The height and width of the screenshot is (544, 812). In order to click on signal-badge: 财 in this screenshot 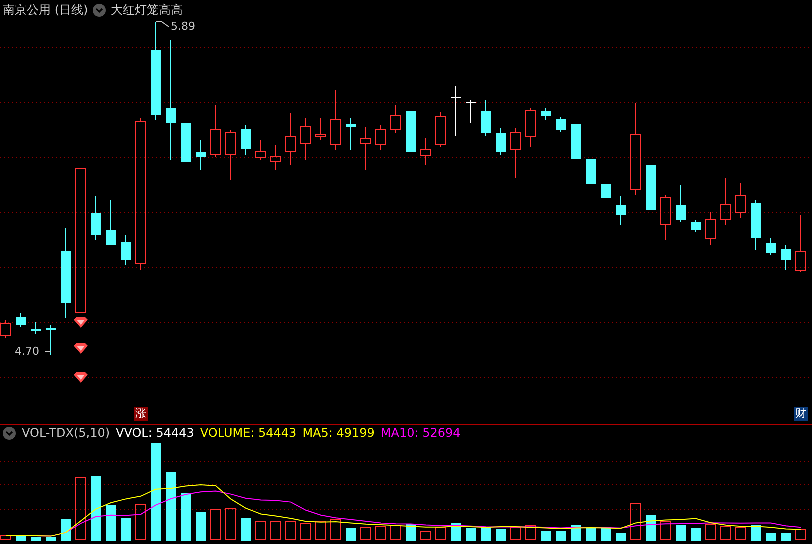, I will do `click(801, 414)`.